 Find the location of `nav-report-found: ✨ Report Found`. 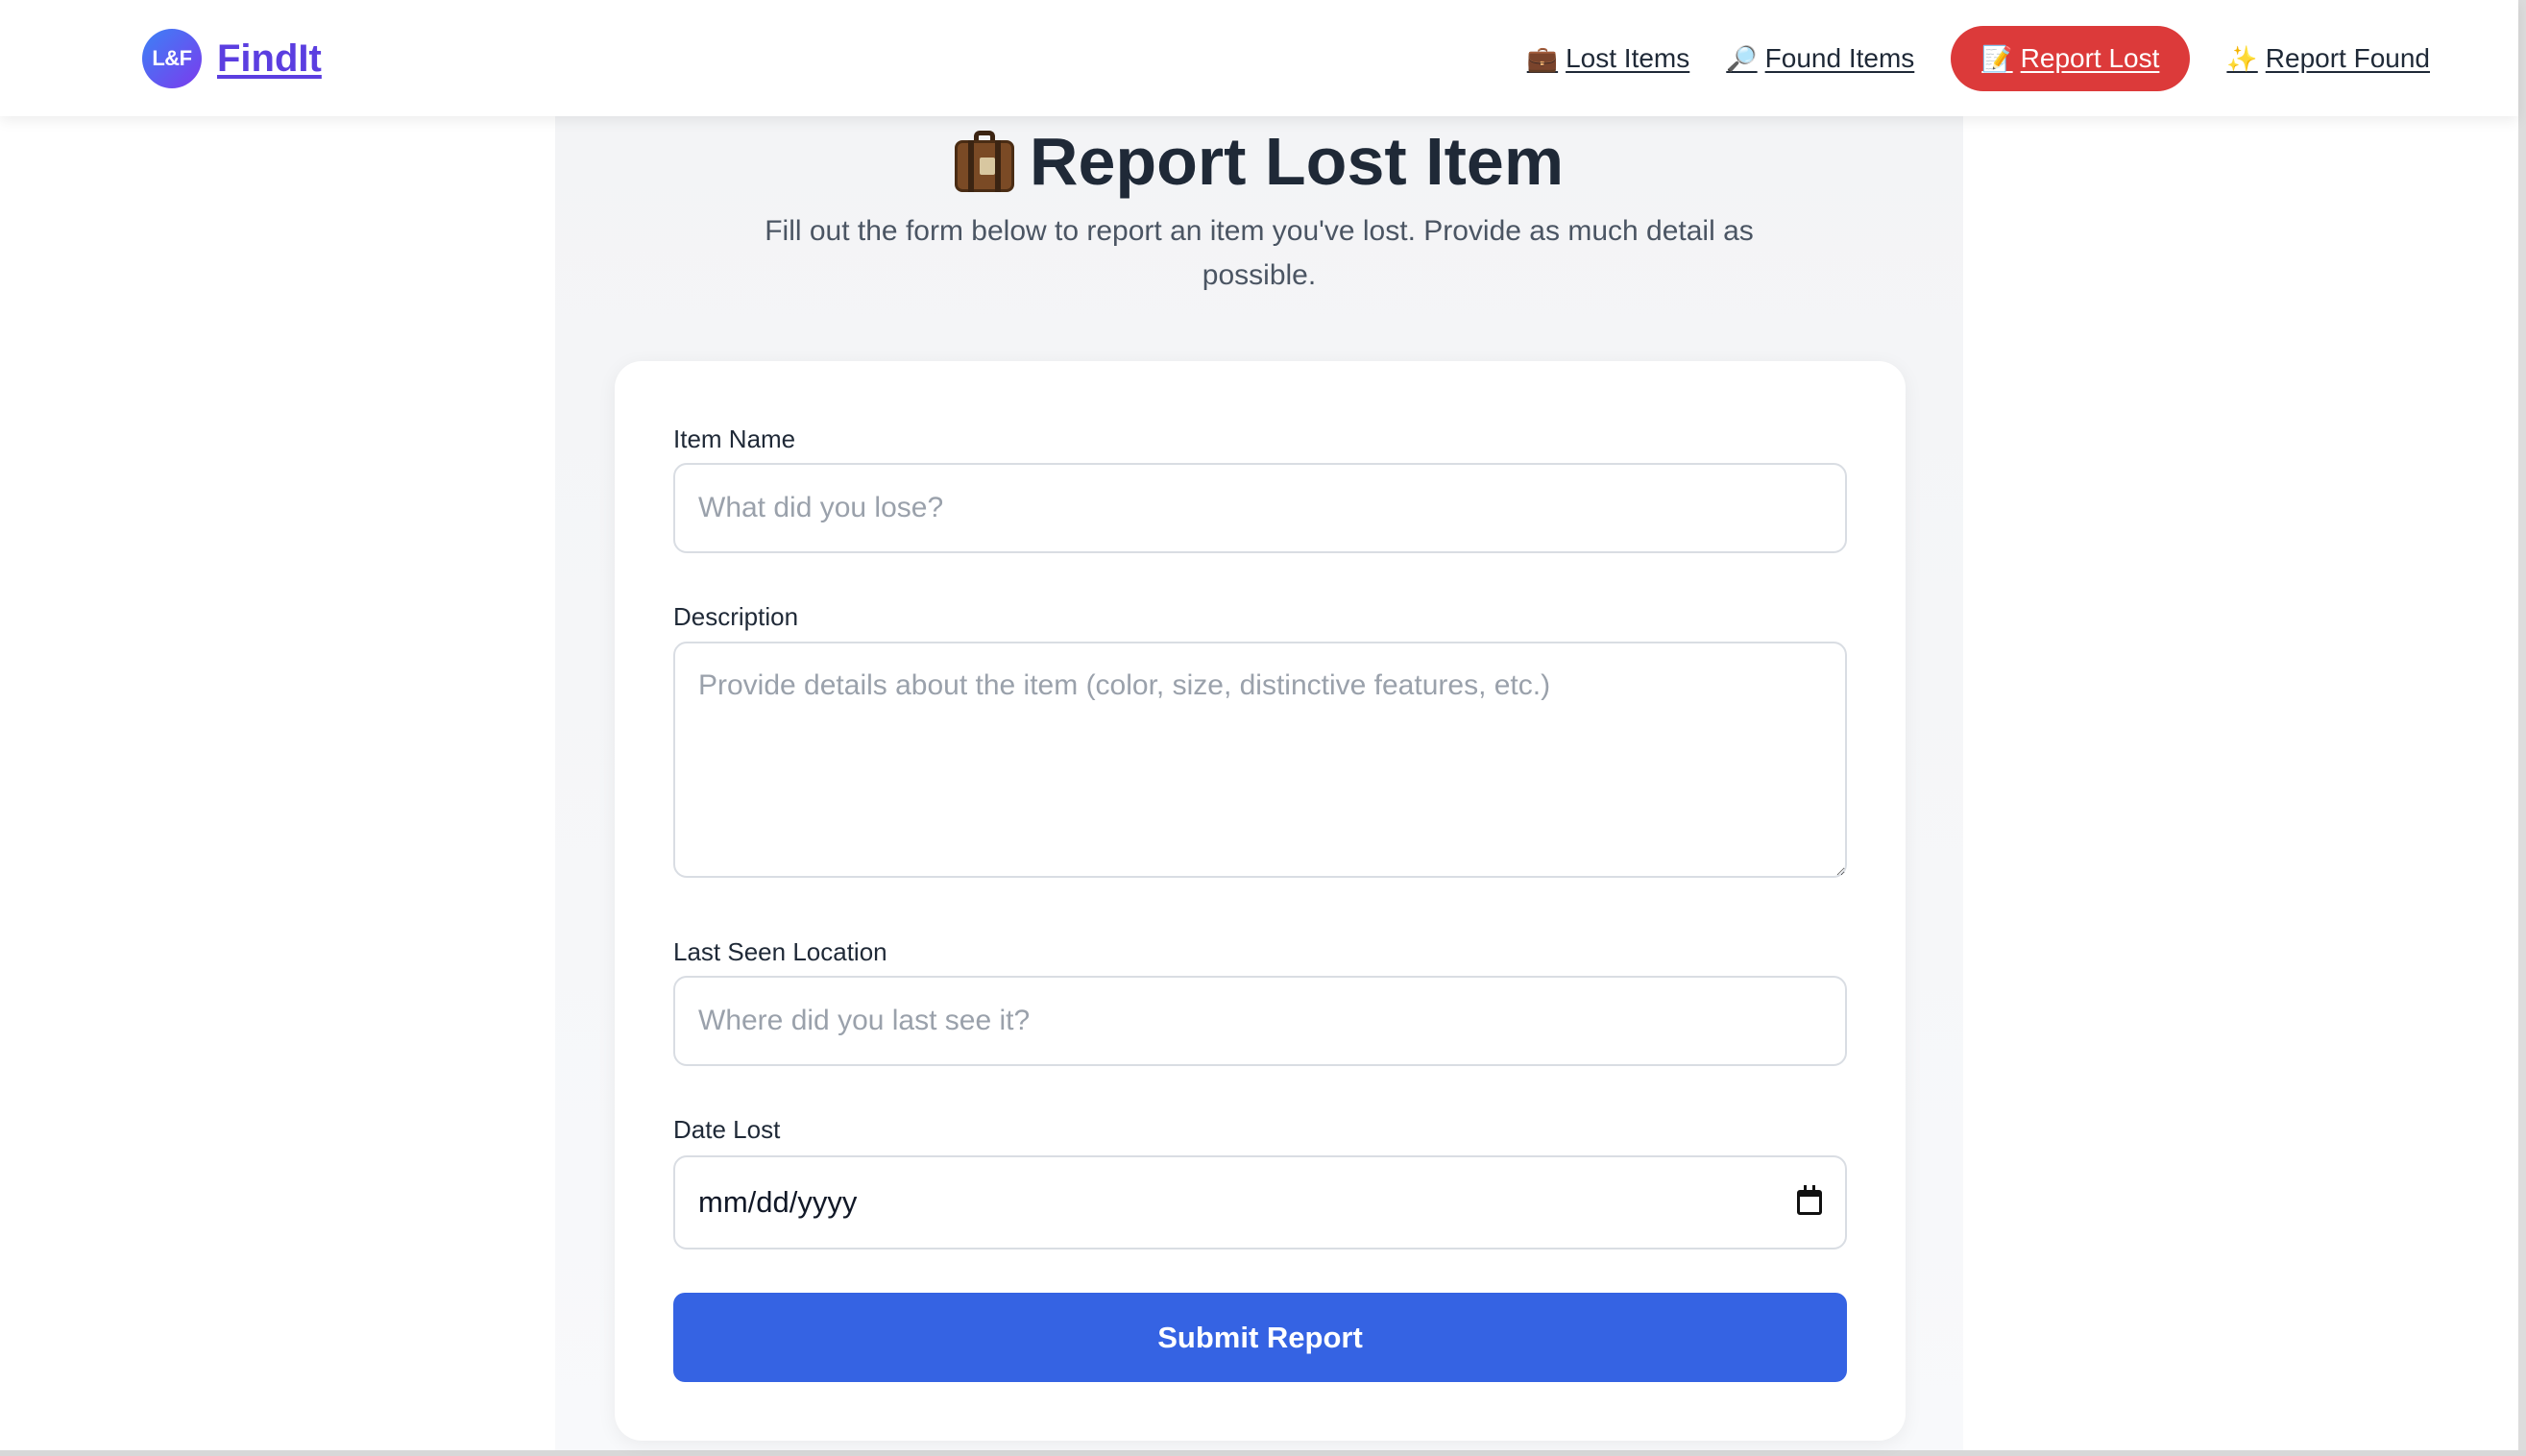

nav-report-found: ✨ Report Found is located at coordinates (2328, 59).